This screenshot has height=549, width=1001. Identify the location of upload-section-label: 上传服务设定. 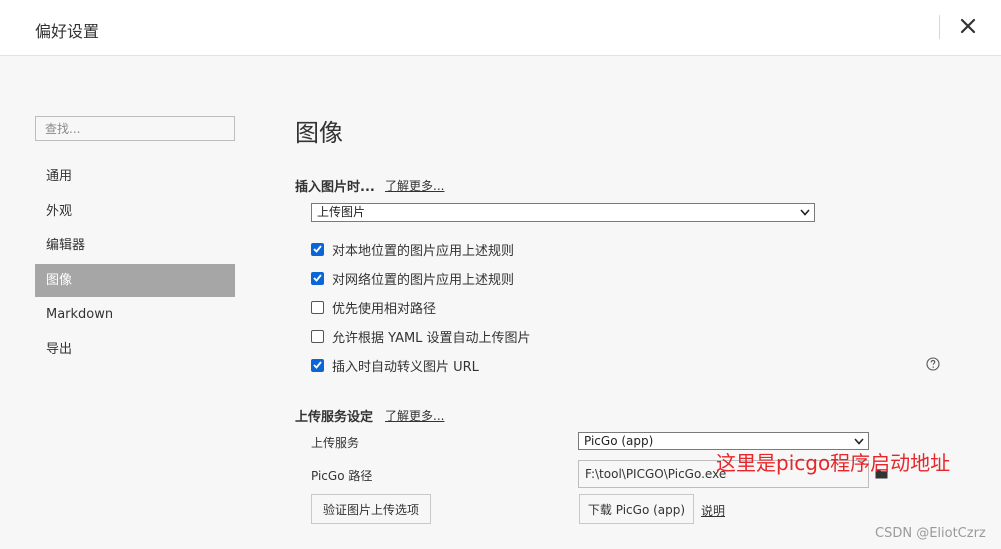
(334, 417).